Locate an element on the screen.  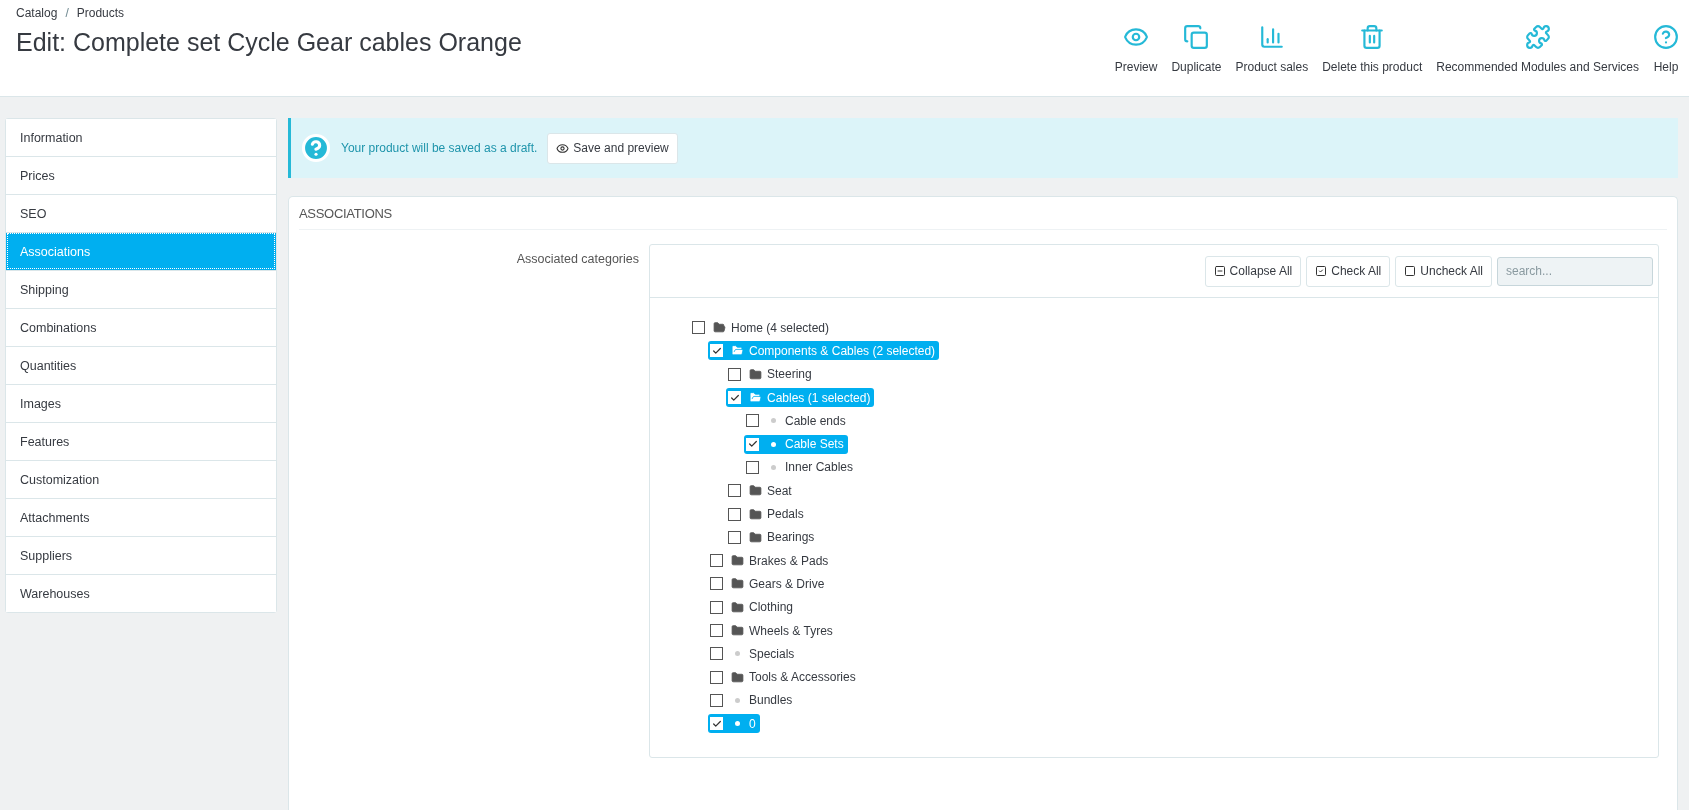
toolbar-button: Product sales is located at coordinates (1272, 49).